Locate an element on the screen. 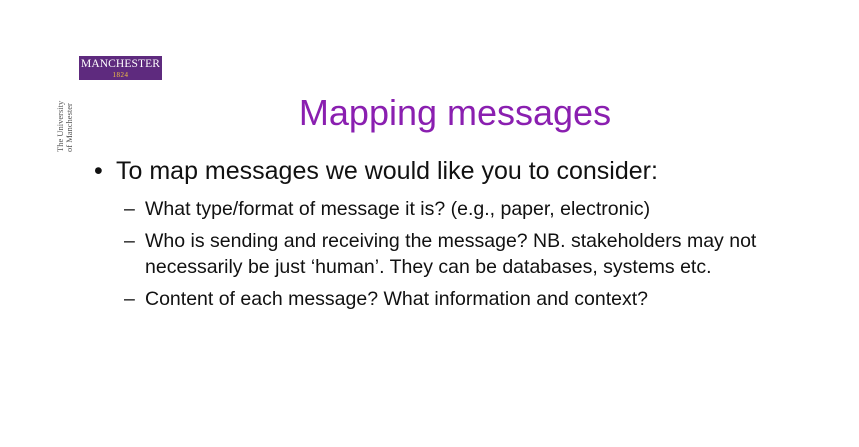 This screenshot has height=447, width=859. logo-name: MANCHESTER is located at coordinates (120, 64).